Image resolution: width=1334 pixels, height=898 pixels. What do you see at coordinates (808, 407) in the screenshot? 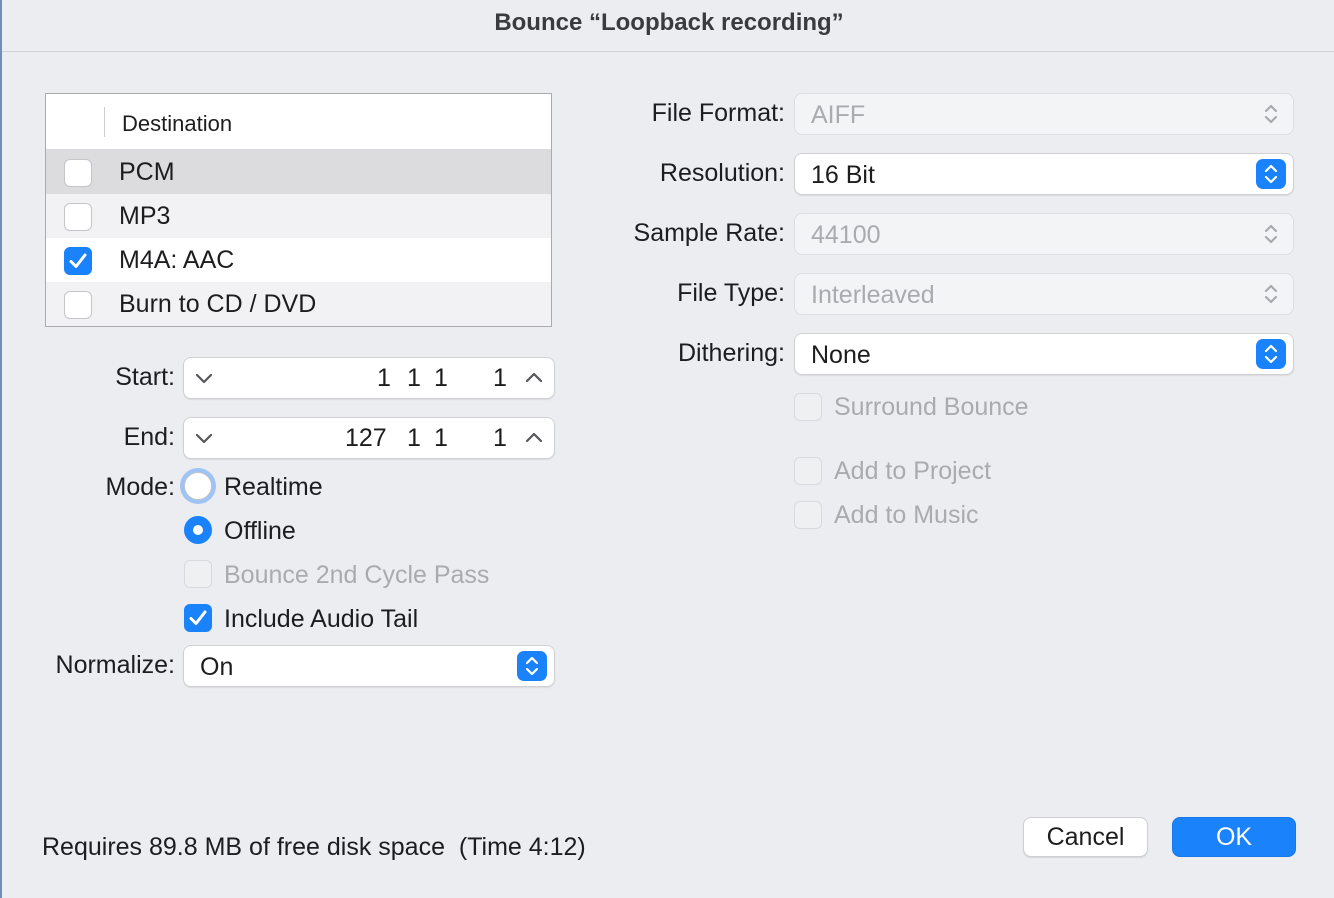
I see `surround-bounce-checkbox` at bounding box center [808, 407].